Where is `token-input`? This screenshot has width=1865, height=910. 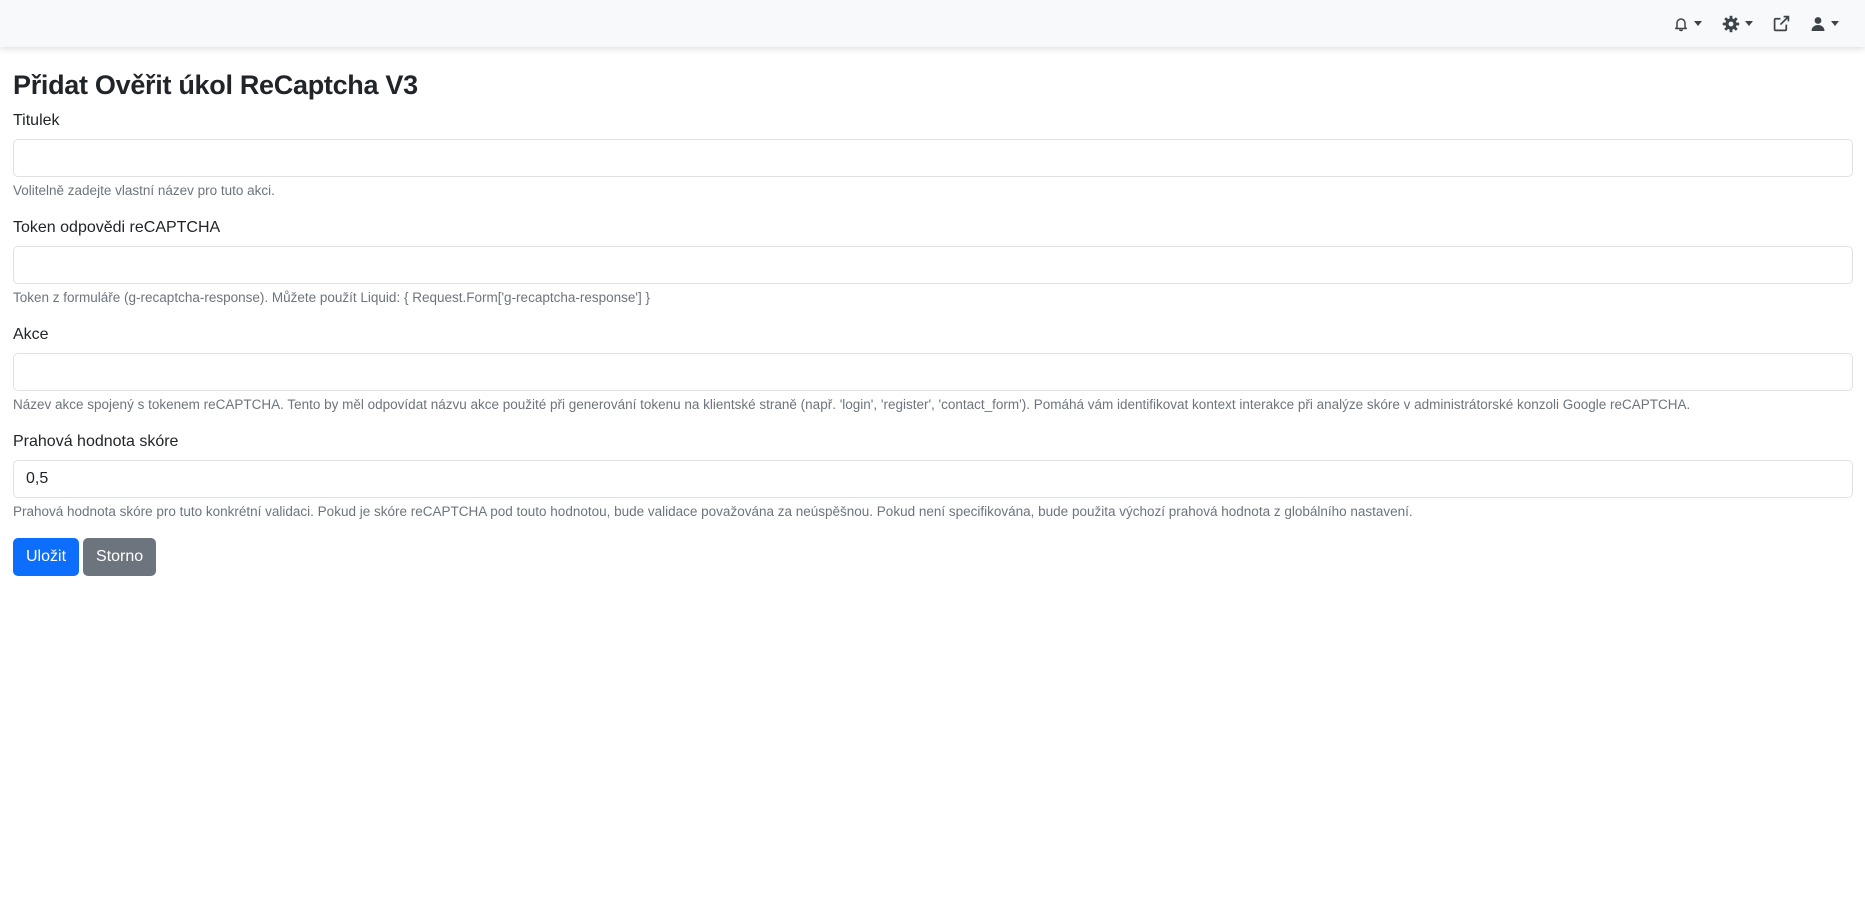 token-input is located at coordinates (933, 265).